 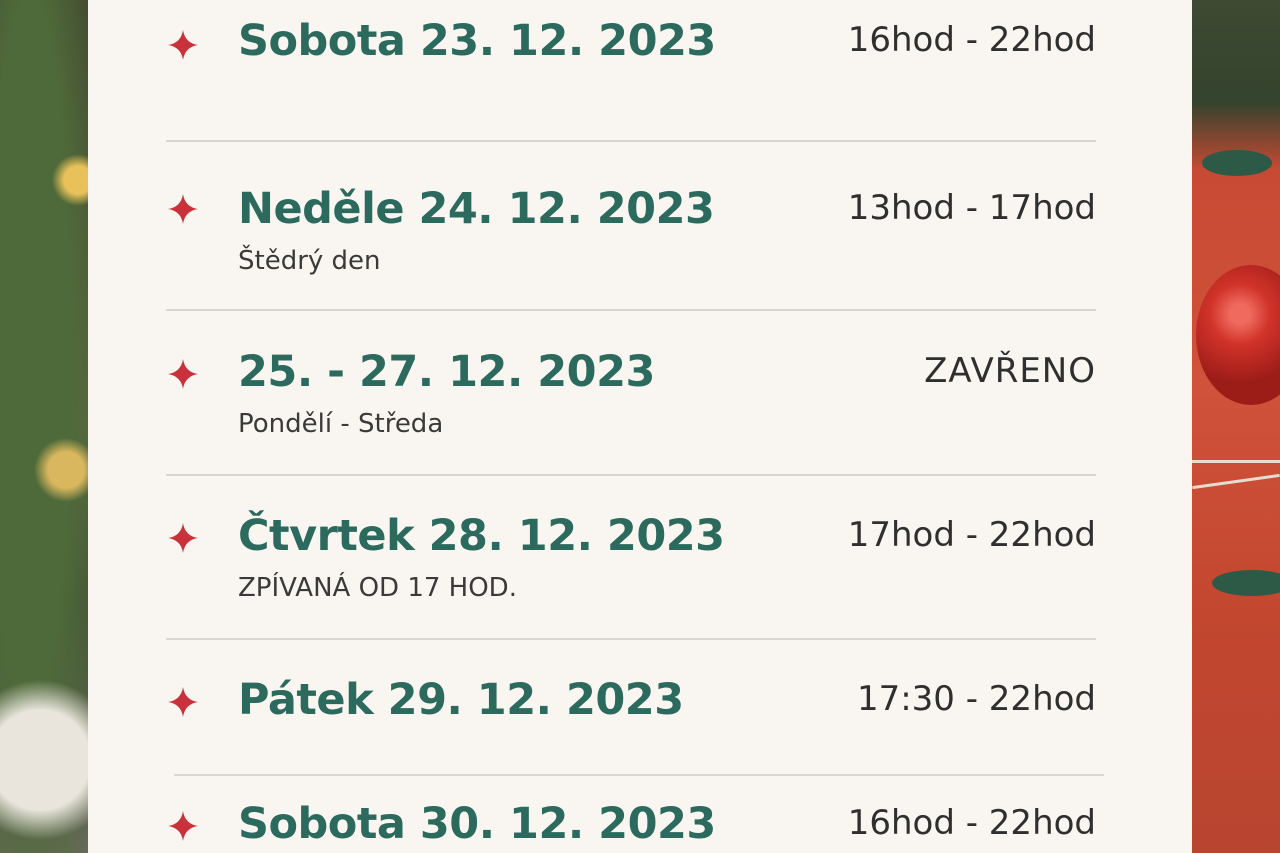 What do you see at coordinates (477, 824) in the screenshot?
I see `schedule-date: Sobota 30. 12. 2023` at bounding box center [477, 824].